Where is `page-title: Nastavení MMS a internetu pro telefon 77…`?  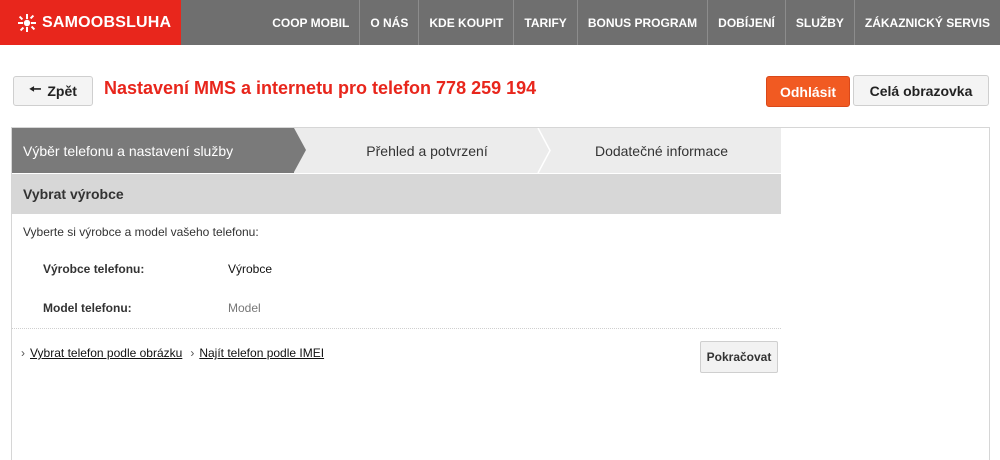 page-title: Nastavení MMS a internetu pro telefon 77… is located at coordinates (320, 88).